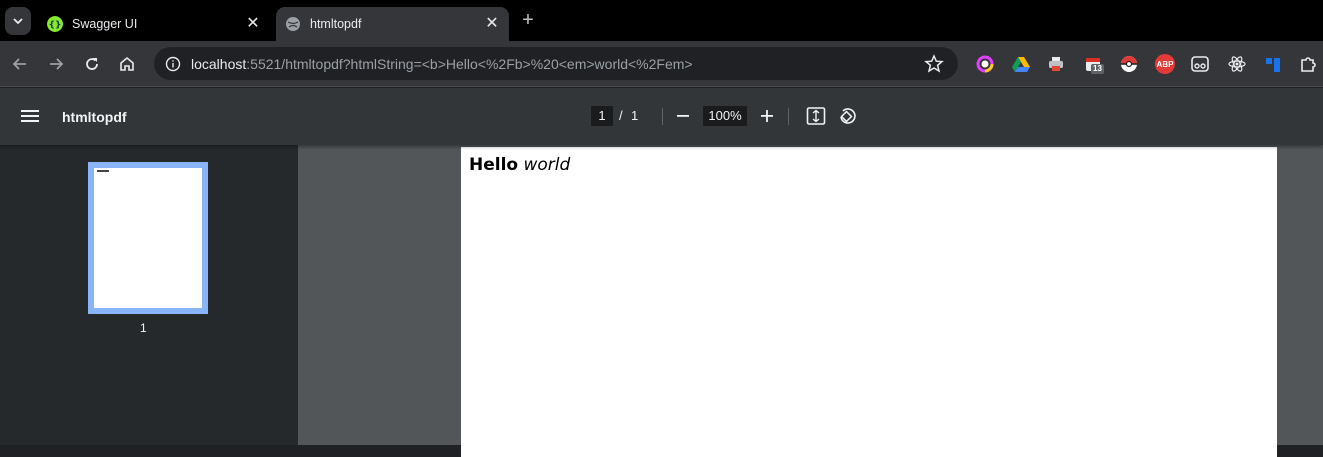 The image size is (1323, 457). Describe the element at coordinates (1097, 69) in the screenshot. I see `notification-badge: 13` at that location.